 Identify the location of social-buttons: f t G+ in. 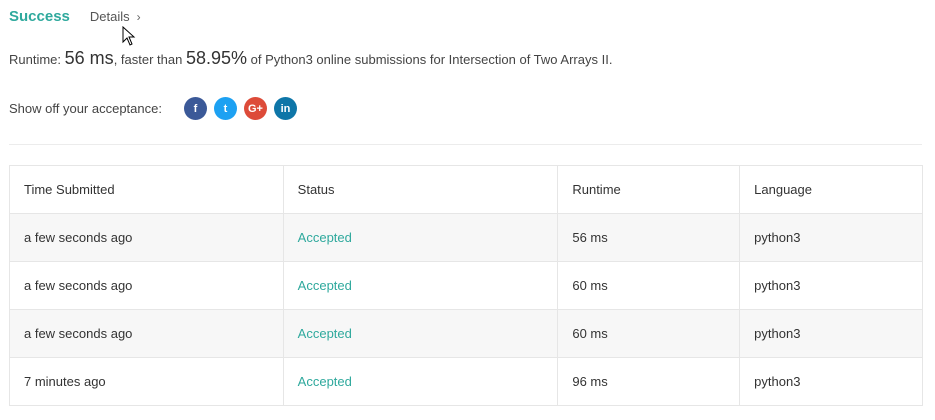
(243, 108).